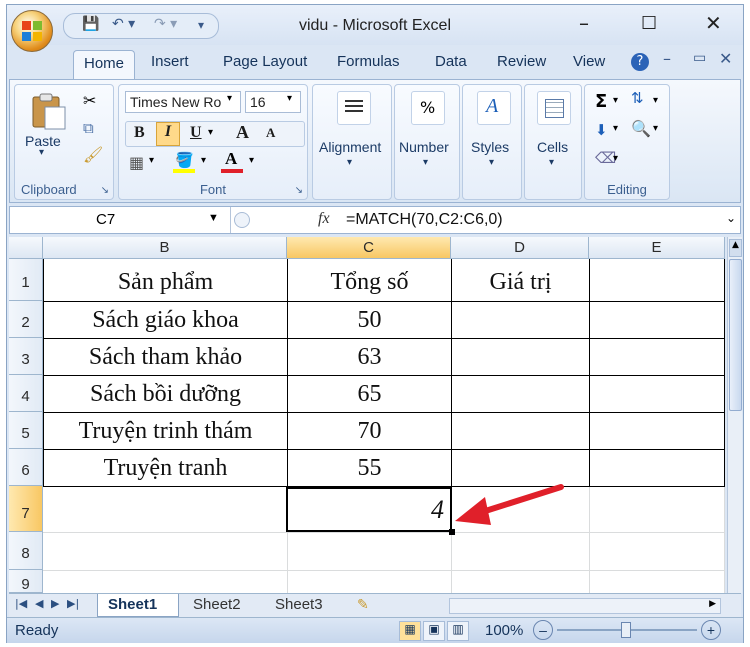  What do you see at coordinates (73, 603) in the screenshot?
I see `sheet-last-icon: ▶|` at bounding box center [73, 603].